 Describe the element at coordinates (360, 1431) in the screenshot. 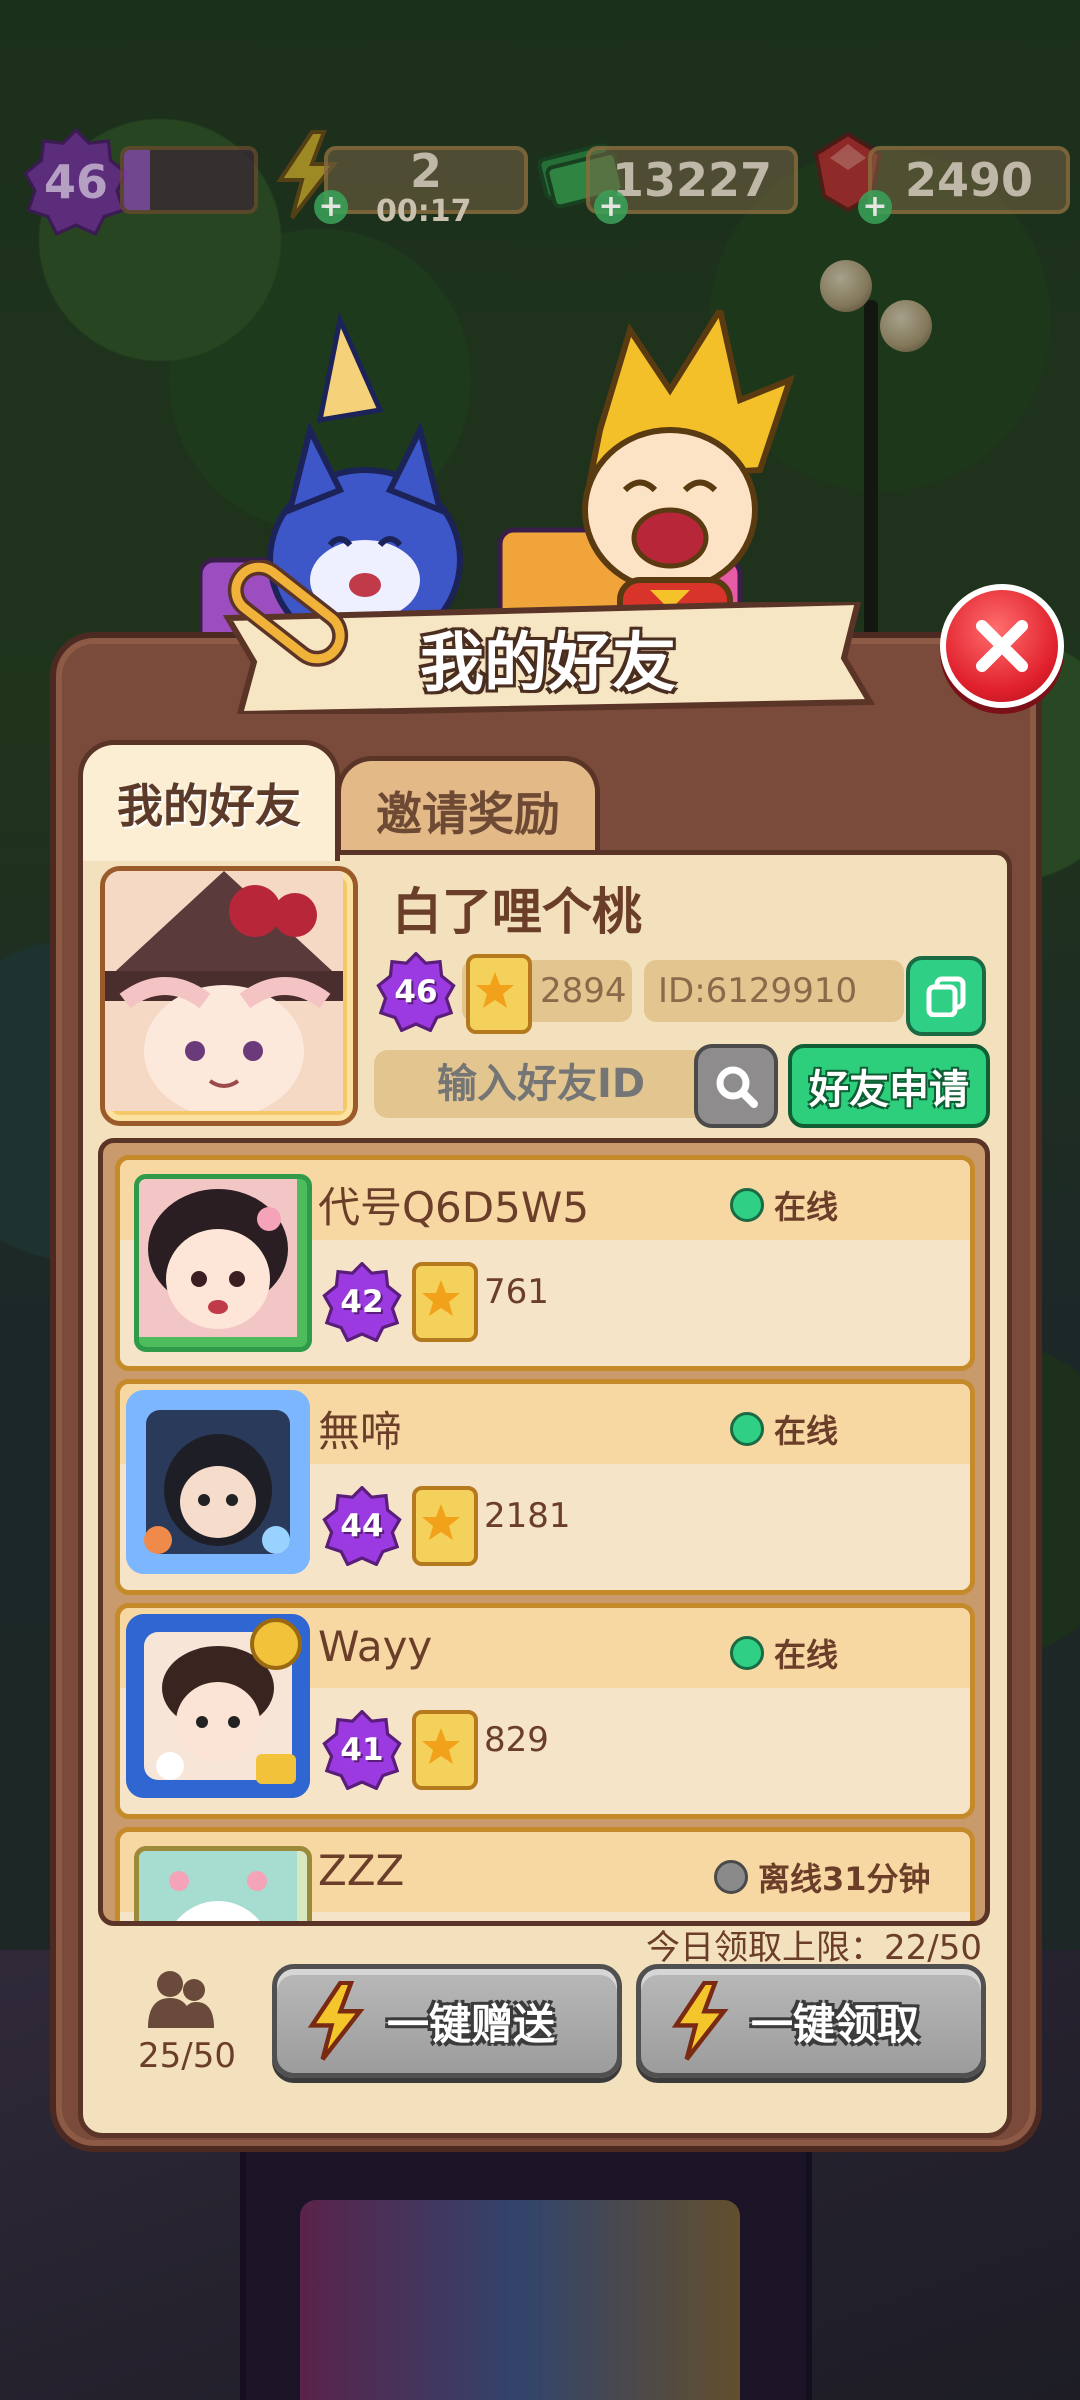

I see `friend-name: 無啼` at that location.